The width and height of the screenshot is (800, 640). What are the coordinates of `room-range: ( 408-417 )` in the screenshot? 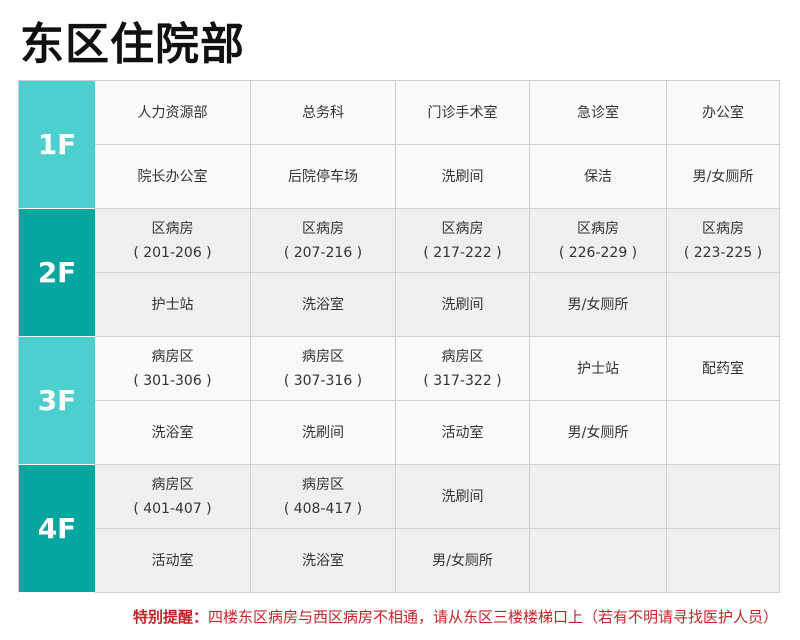 It's located at (323, 508).